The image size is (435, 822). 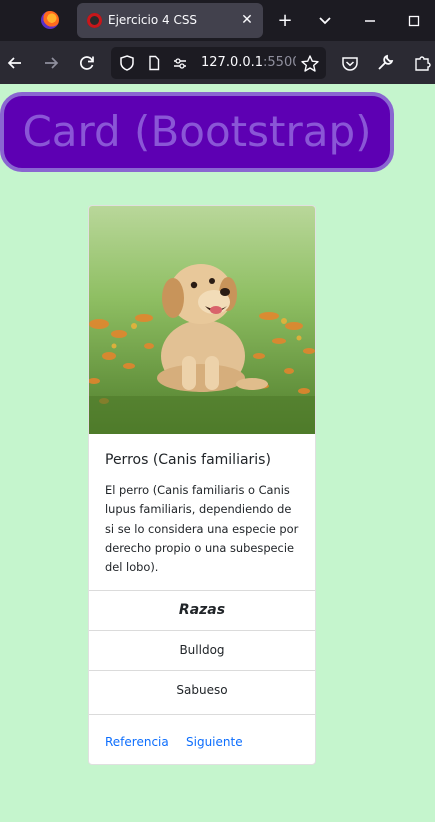 I want to click on bookmark-star-icon, so click(x=310, y=64).